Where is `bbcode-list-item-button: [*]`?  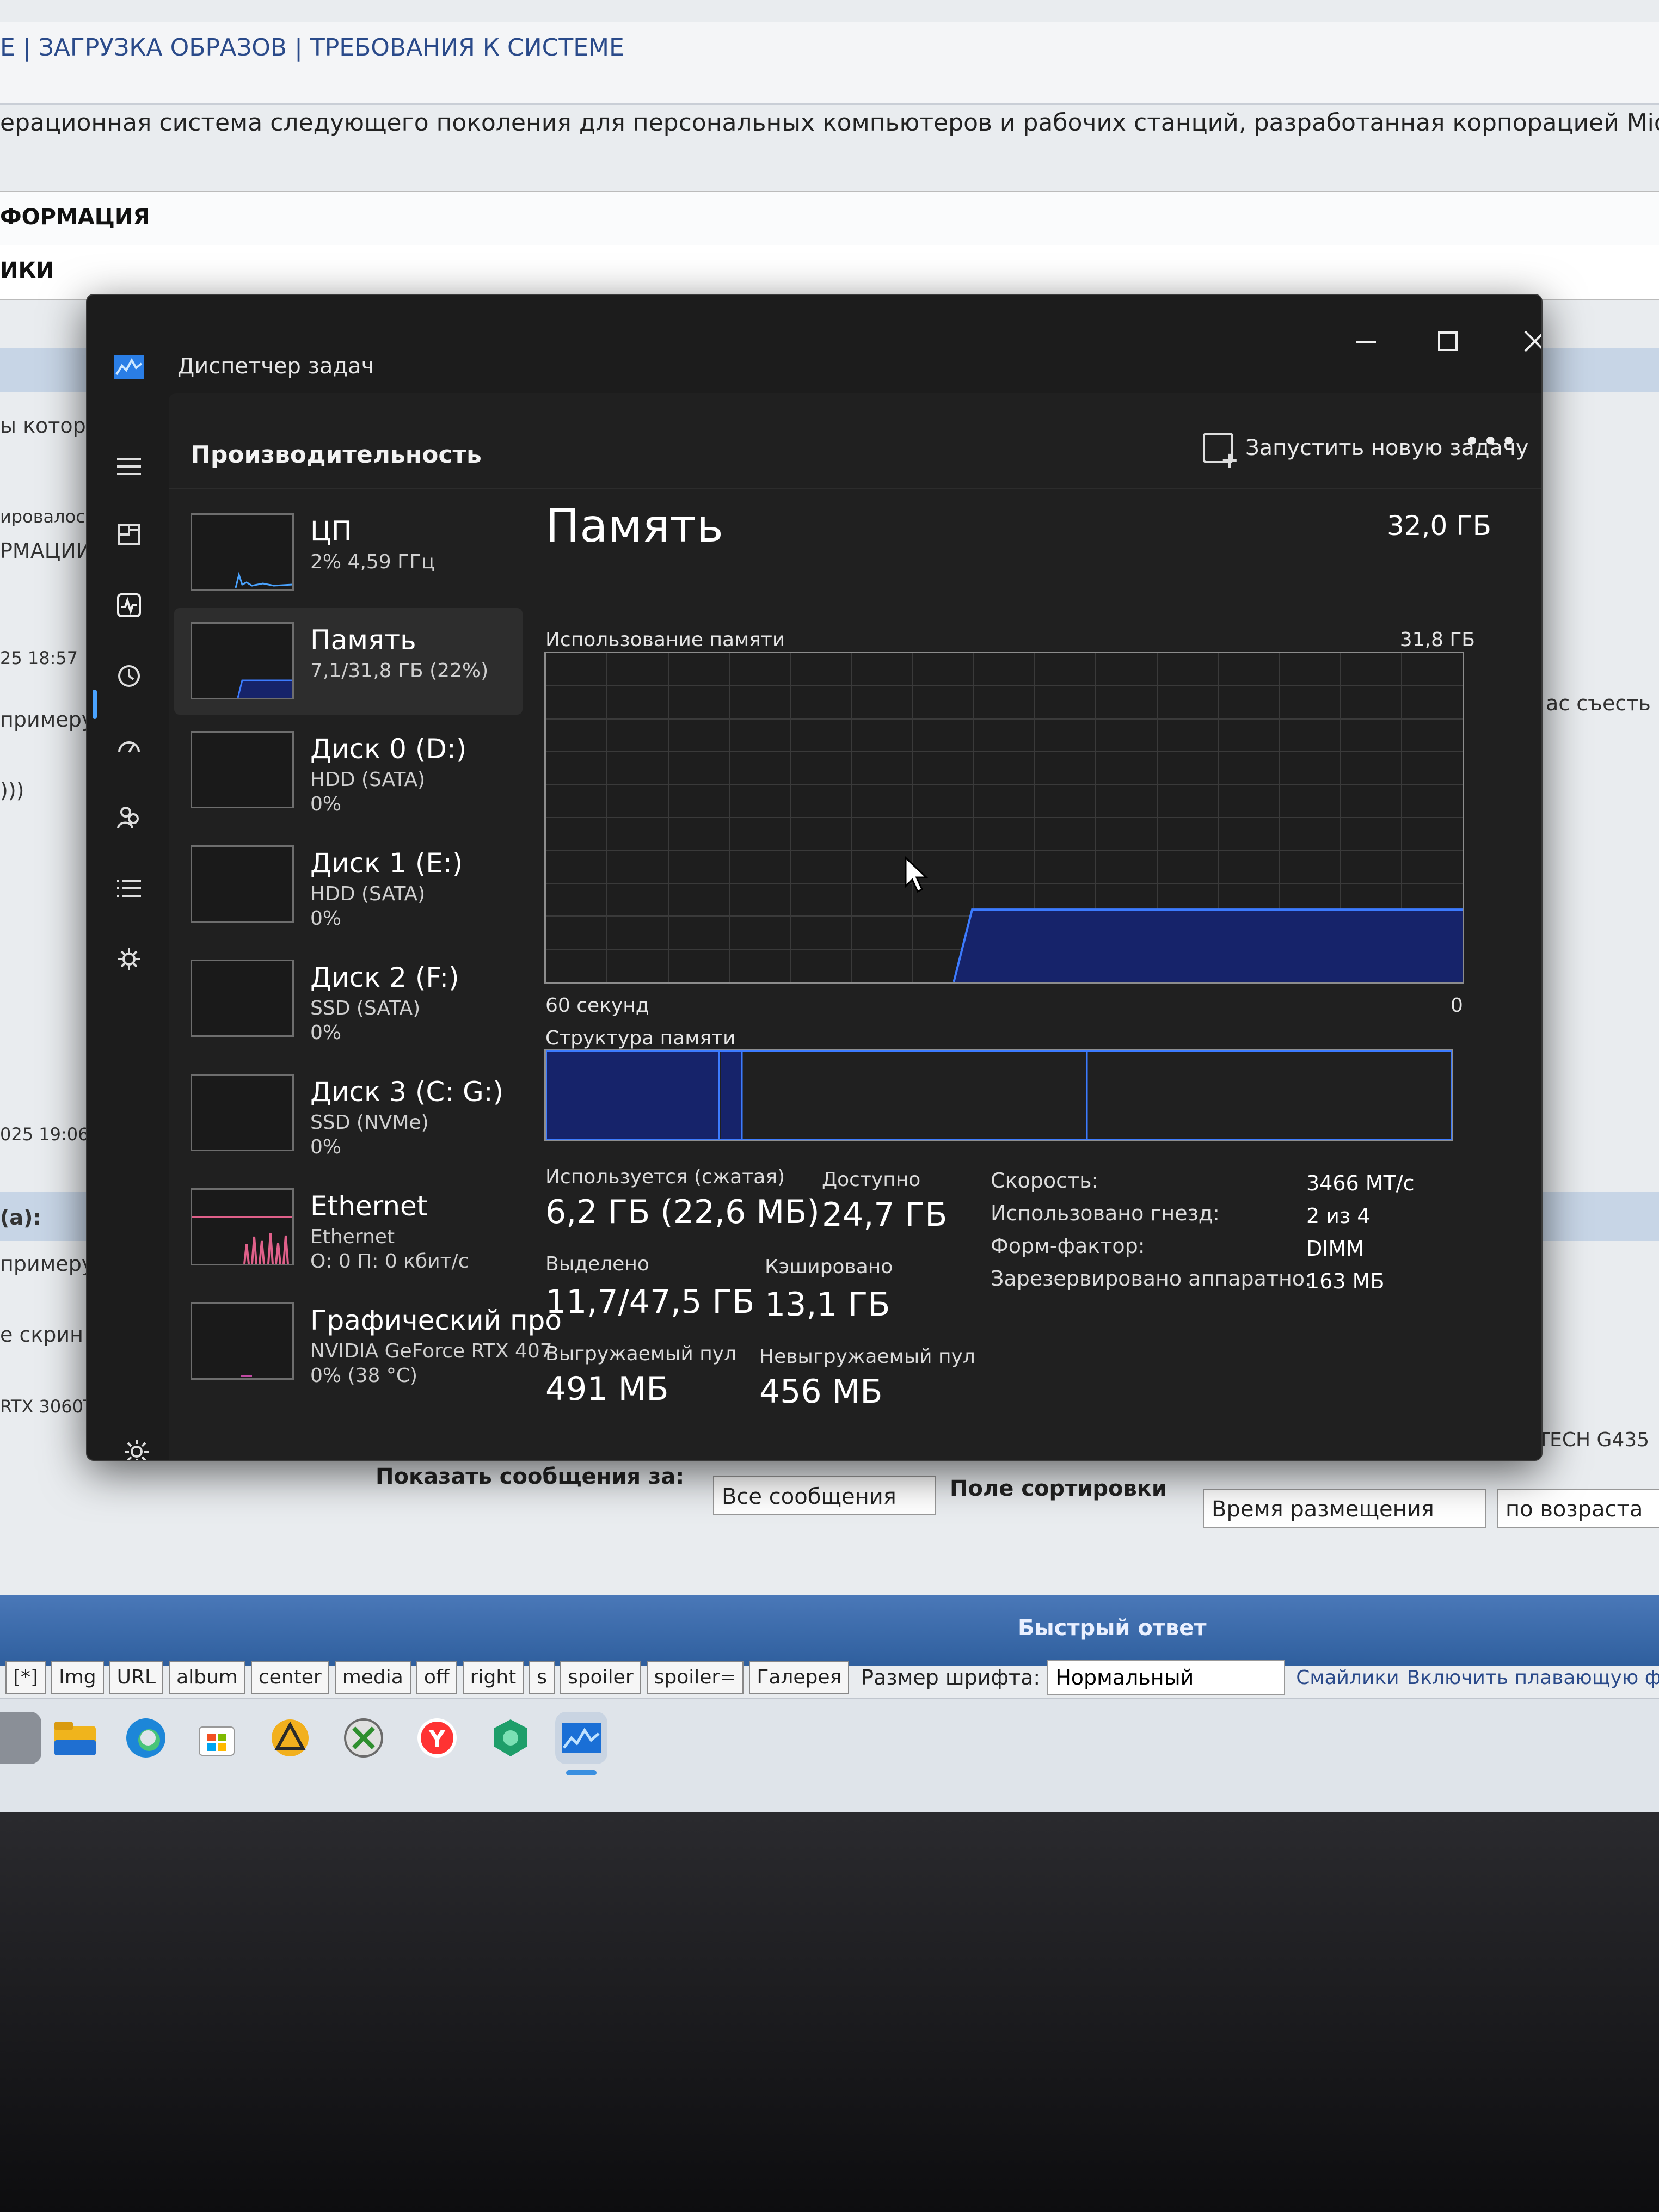 bbcode-list-item-button: [*] is located at coordinates (26, 1677).